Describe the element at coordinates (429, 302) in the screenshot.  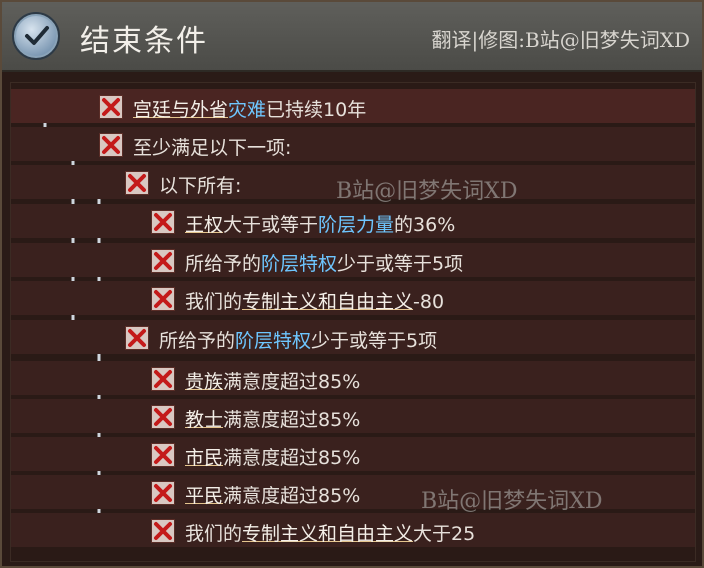
I see `condition-text: -80` at that location.